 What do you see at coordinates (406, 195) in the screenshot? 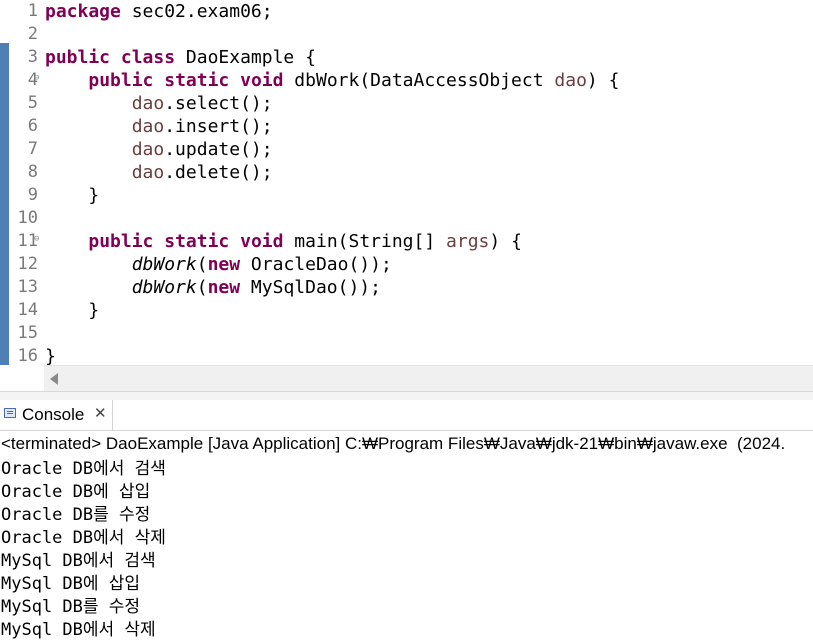
I see `code-line: 9 }` at bounding box center [406, 195].